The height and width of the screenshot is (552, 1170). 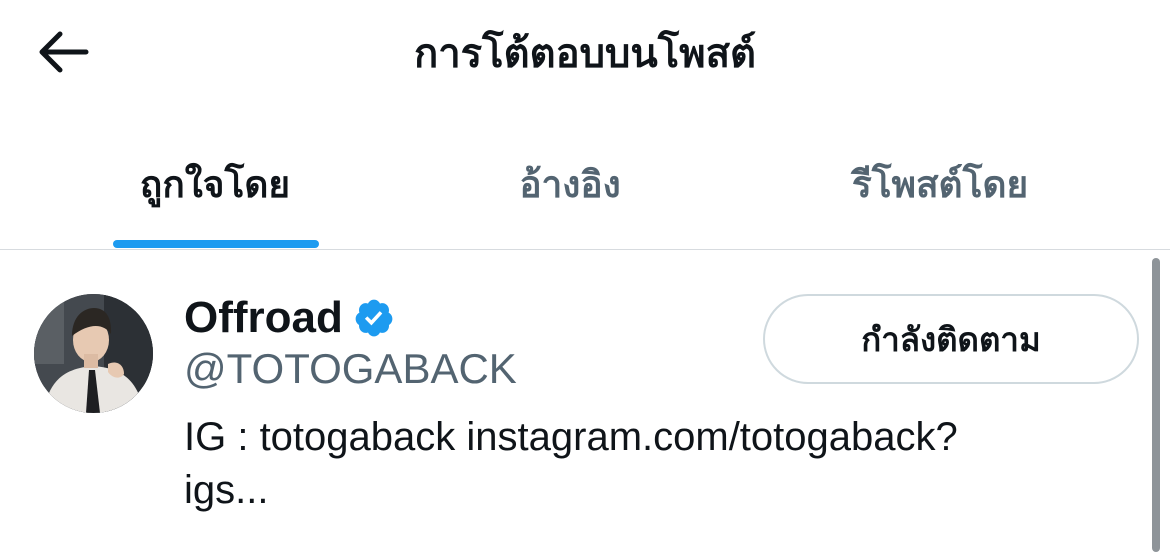 I want to click on tab-reposted-by-label: รีโพสต์โดย, so click(x=940, y=184).